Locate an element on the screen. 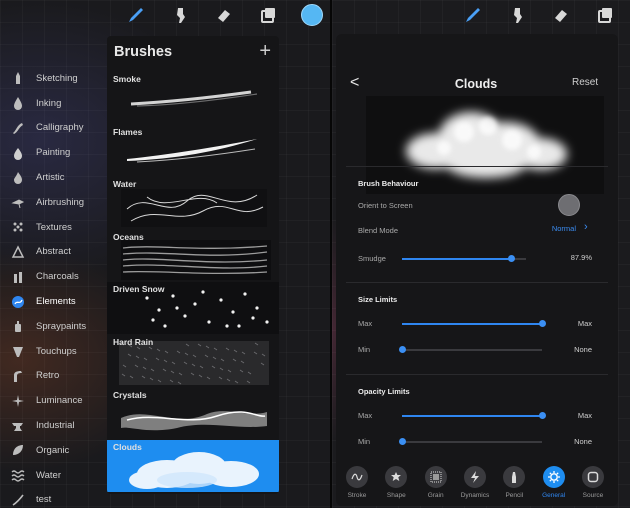 Image resolution: width=630 pixels, height=508 pixels. paint-drop-icon is located at coordinates (18, 153).